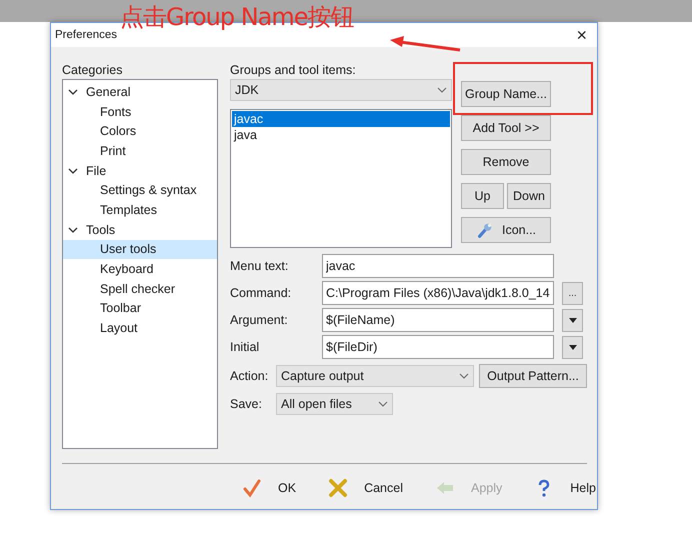 The image size is (692, 549). What do you see at coordinates (116, 111) in the screenshot?
I see `tree-item: Fonts` at bounding box center [116, 111].